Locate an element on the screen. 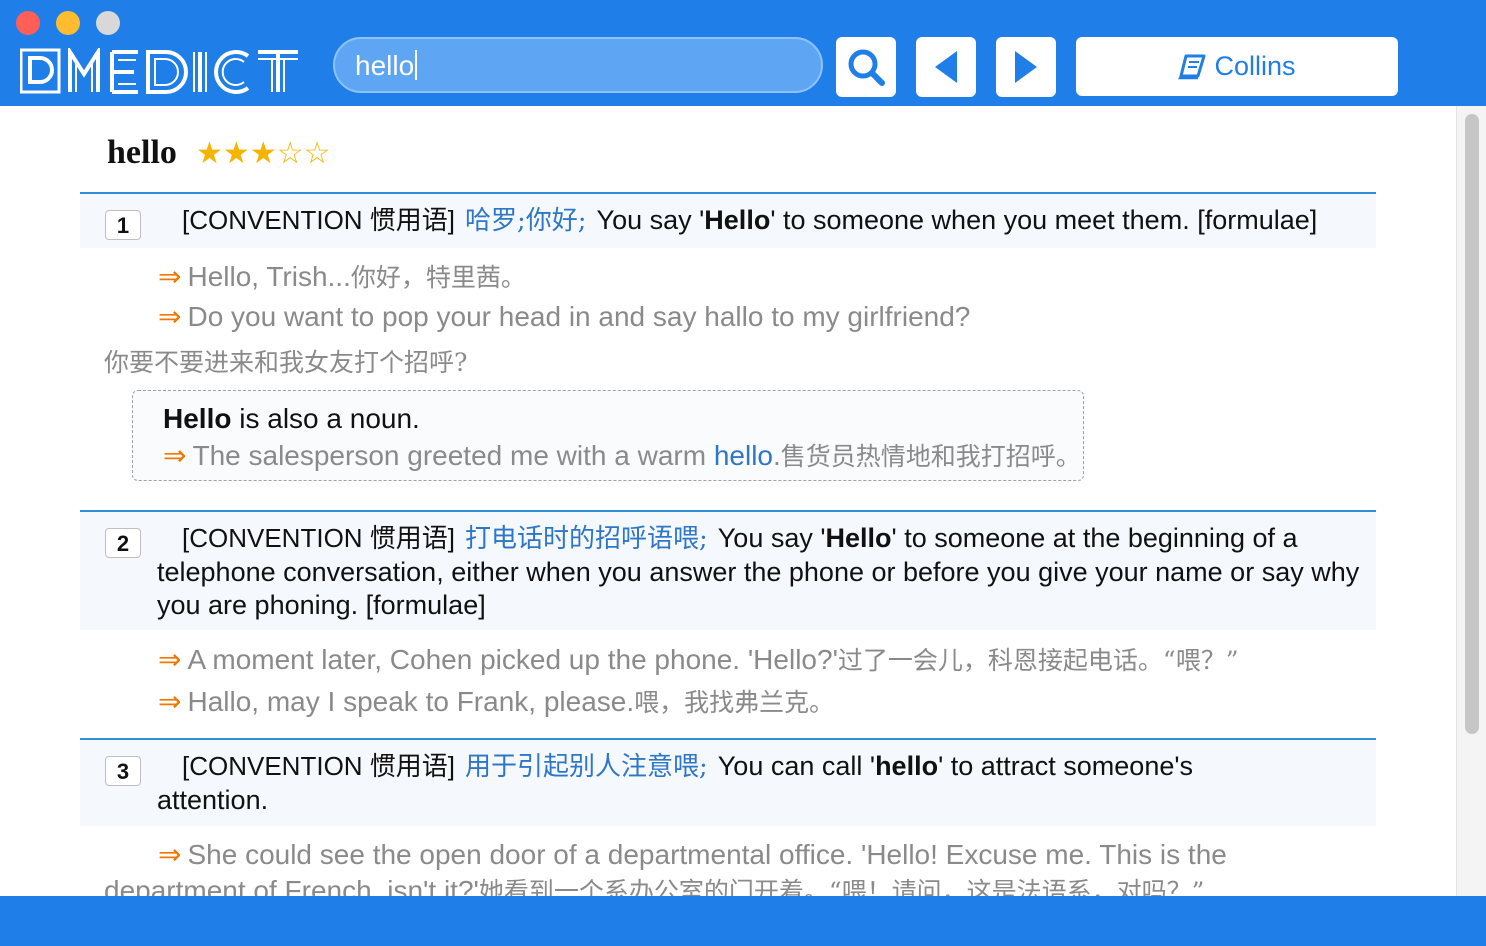 The image size is (1486, 946). dictionary-selector-button: Collins is located at coordinates (1237, 66).